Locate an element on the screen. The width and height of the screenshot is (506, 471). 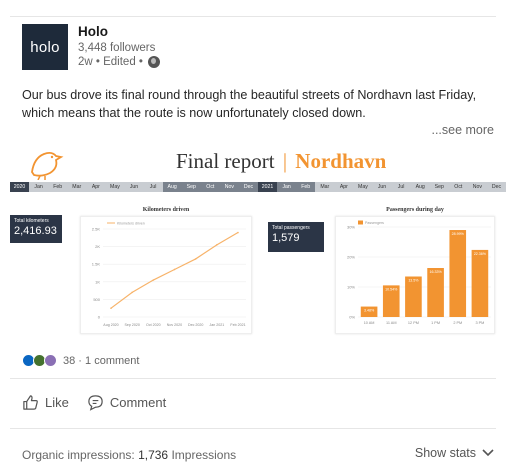
bottom-divider is located at coordinates (253, 428).